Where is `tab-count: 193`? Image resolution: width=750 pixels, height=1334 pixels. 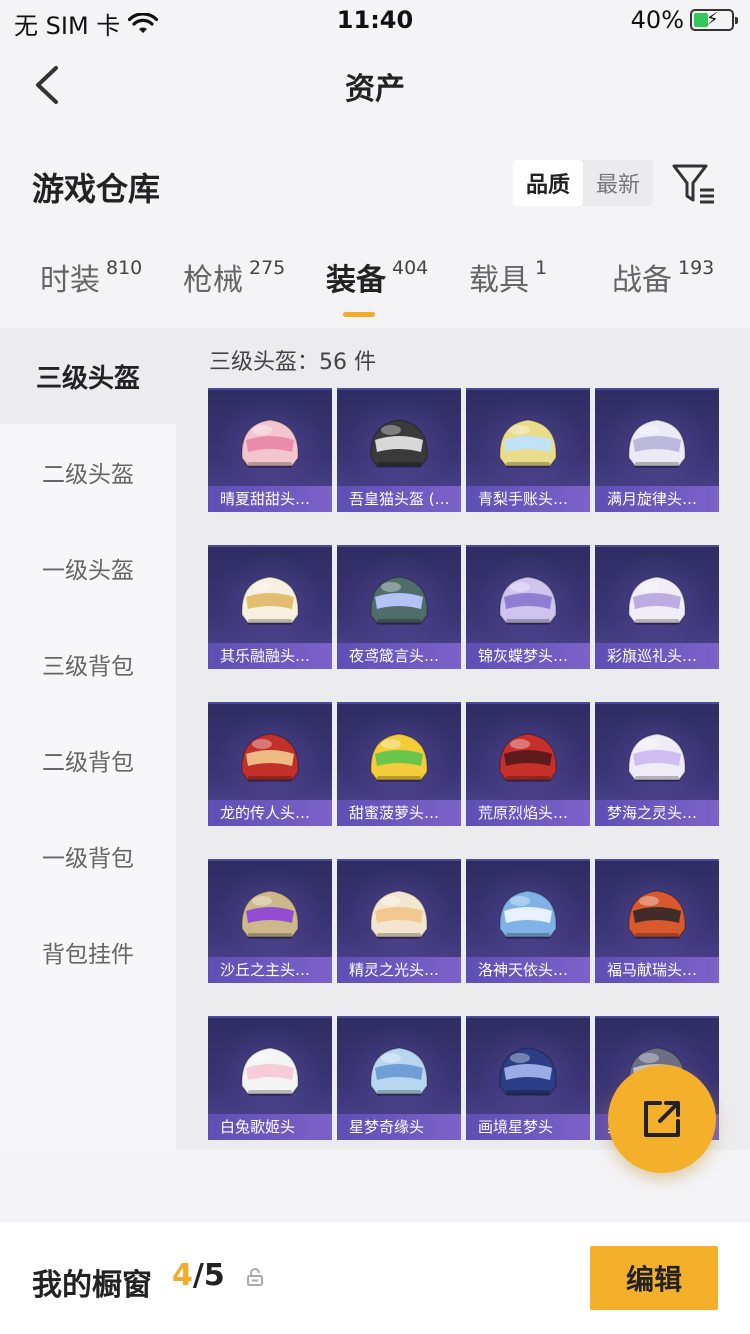
tab-count: 193 is located at coordinates (696, 268).